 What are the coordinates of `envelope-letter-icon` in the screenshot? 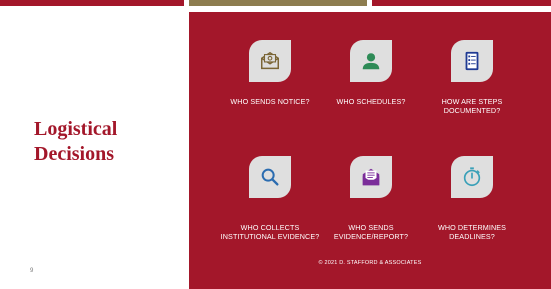 It's located at (371, 177).